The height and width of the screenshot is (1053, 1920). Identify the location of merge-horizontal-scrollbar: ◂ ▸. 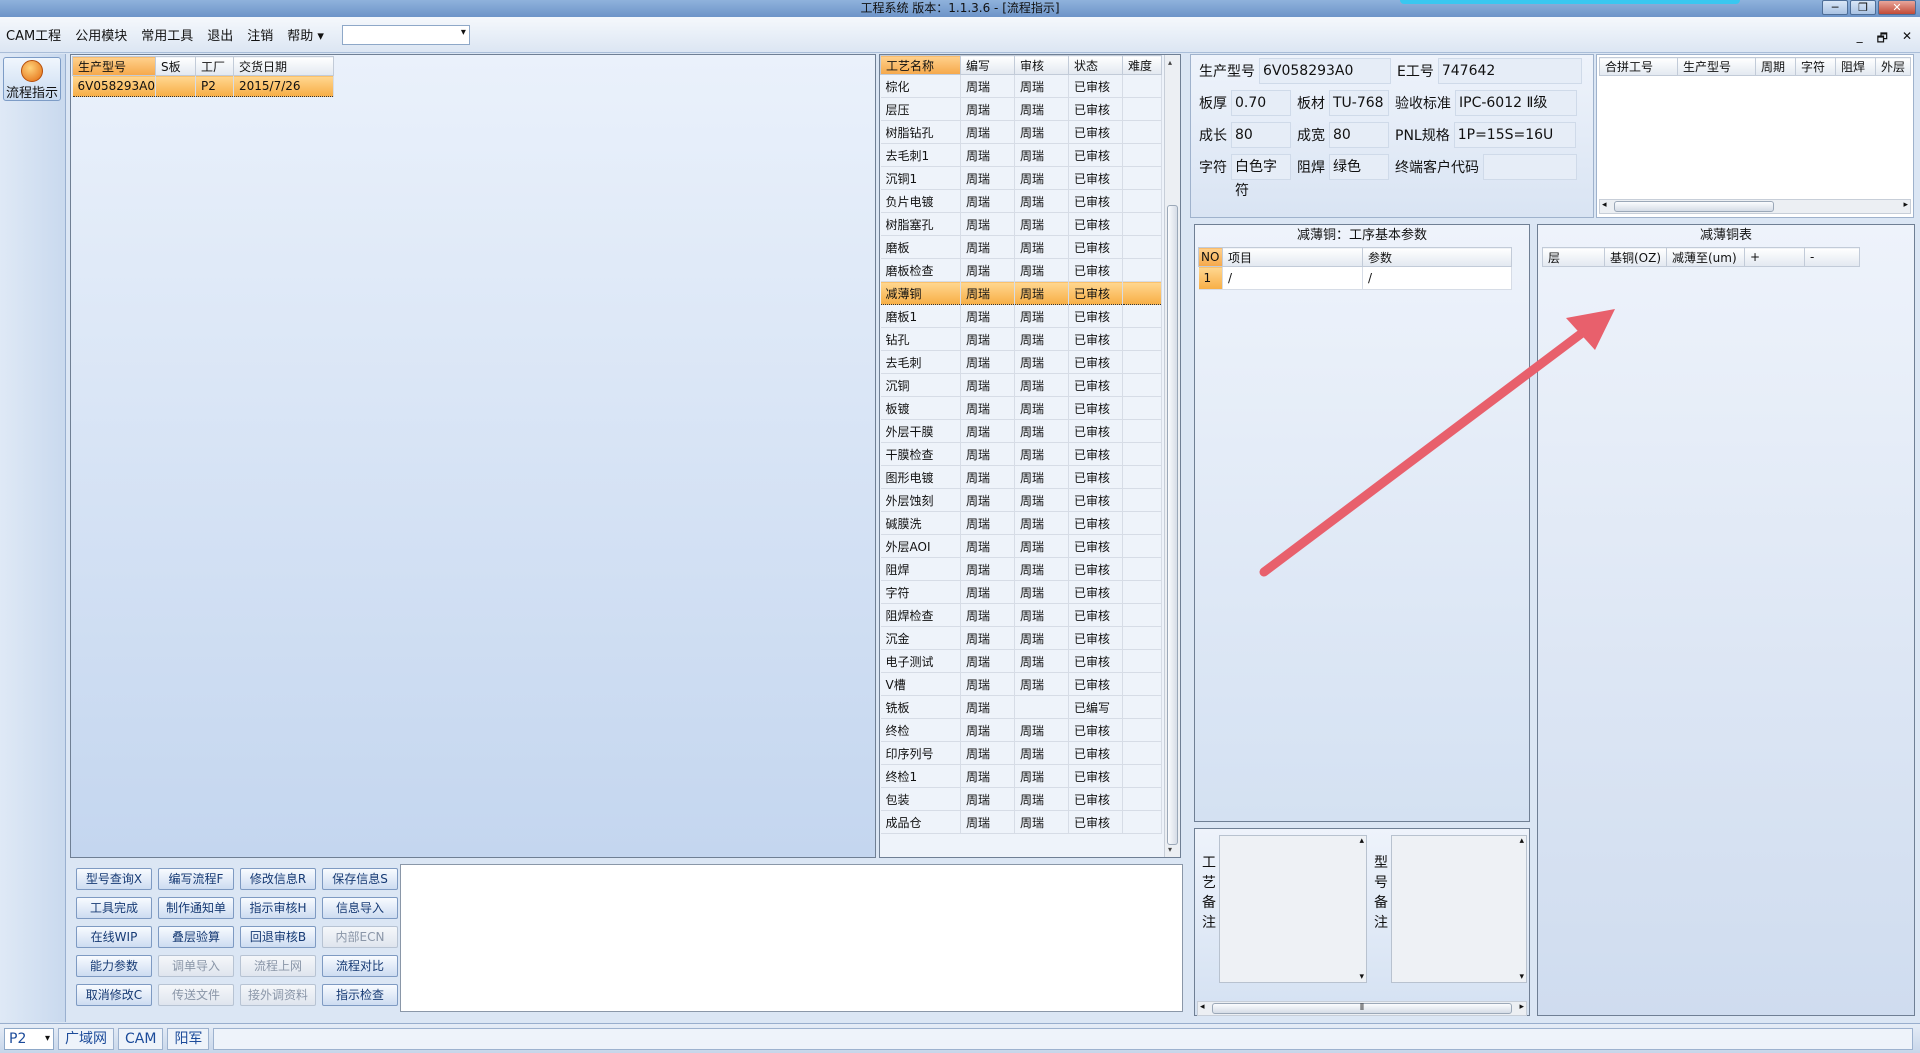
(1755, 206).